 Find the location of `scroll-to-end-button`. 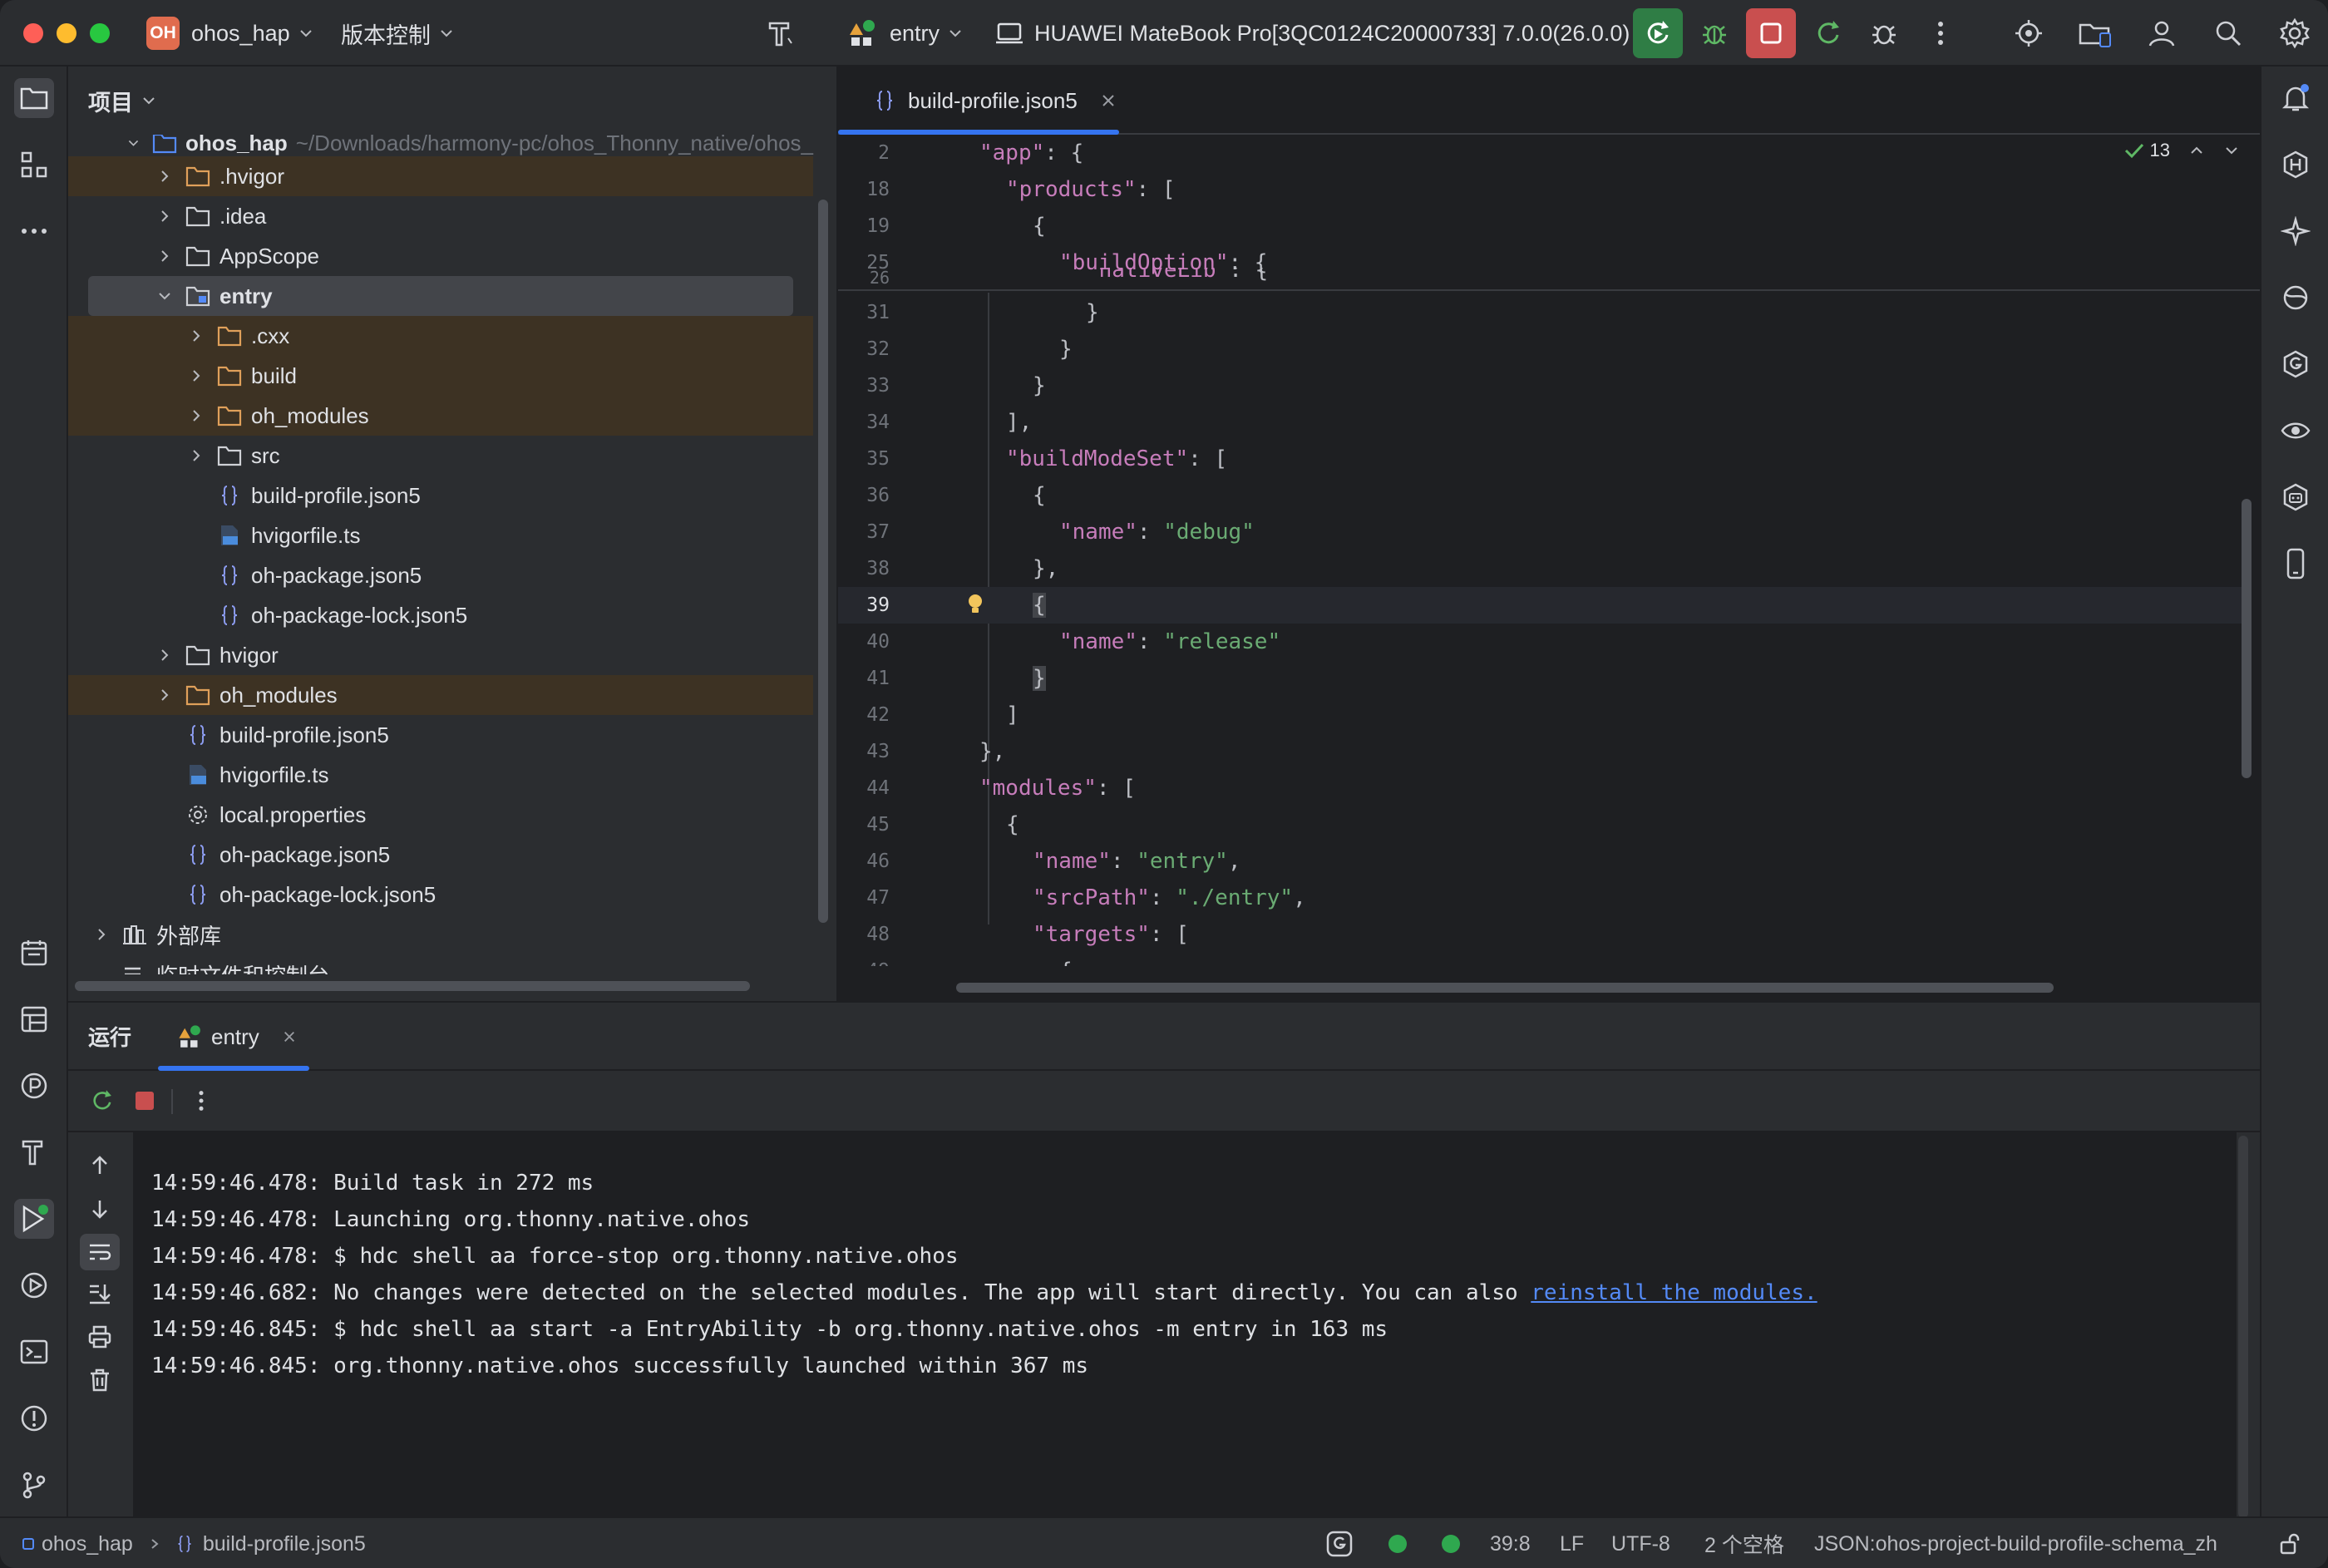

scroll-to-end-button is located at coordinates (99, 1293).